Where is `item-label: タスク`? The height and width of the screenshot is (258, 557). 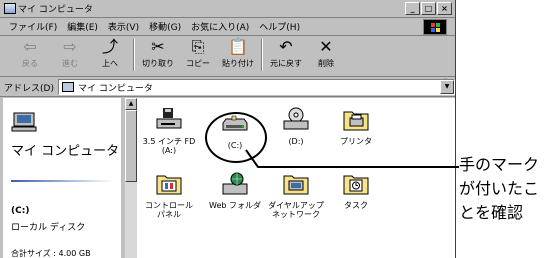 item-label: タスク is located at coordinates (356, 205).